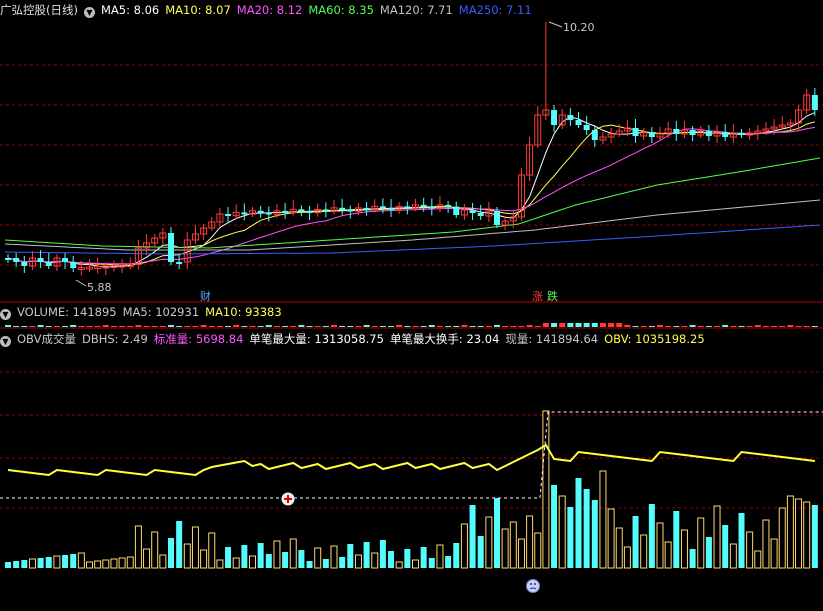 The height and width of the screenshot is (611, 823). I want to click on stock-title: 广弘控股(日线), so click(39, 10).